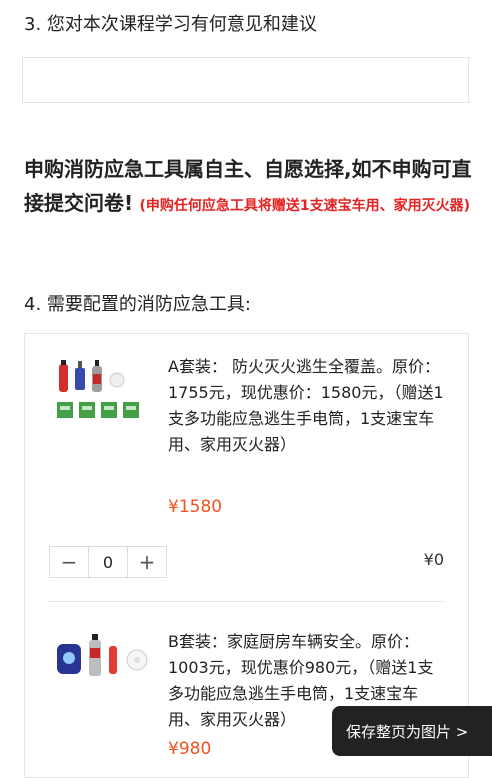  I want to click on suggestion-input, so click(245, 80).